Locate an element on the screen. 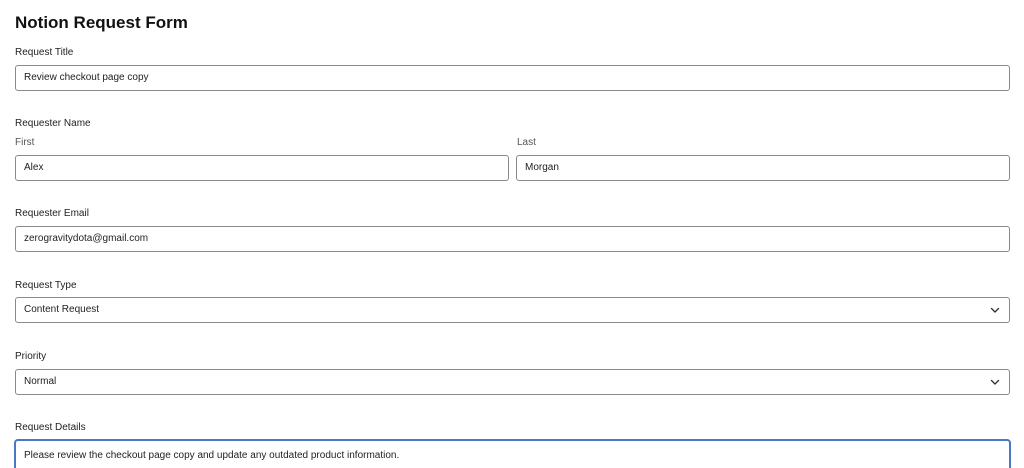 The image size is (1024, 468). request-type-select: Content Request is located at coordinates (512, 310).